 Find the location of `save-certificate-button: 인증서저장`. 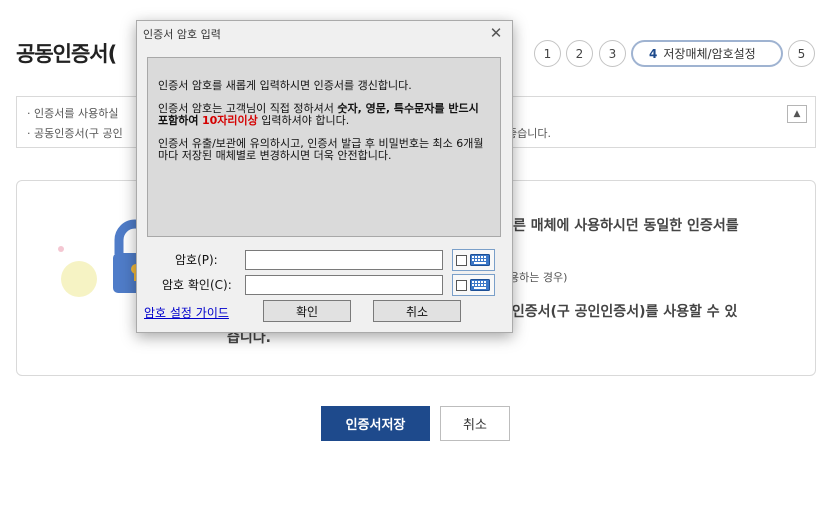

save-certificate-button: 인증서저장 is located at coordinates (375, 423).